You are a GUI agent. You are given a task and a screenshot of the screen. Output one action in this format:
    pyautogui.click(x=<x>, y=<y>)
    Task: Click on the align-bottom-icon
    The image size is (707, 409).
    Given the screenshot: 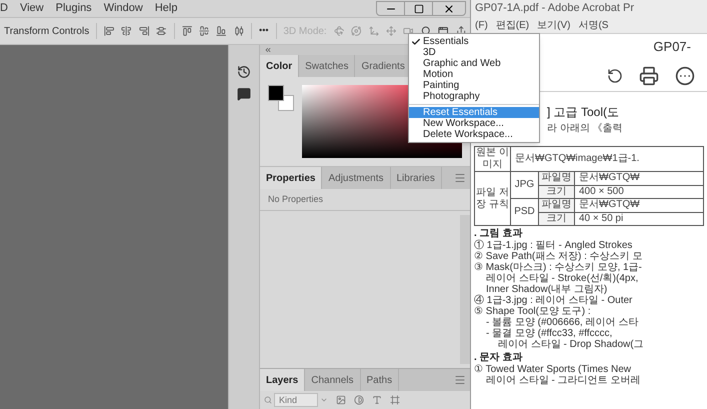 What is the action you would take?
    pyautogui.click(x=221, y=31)
    